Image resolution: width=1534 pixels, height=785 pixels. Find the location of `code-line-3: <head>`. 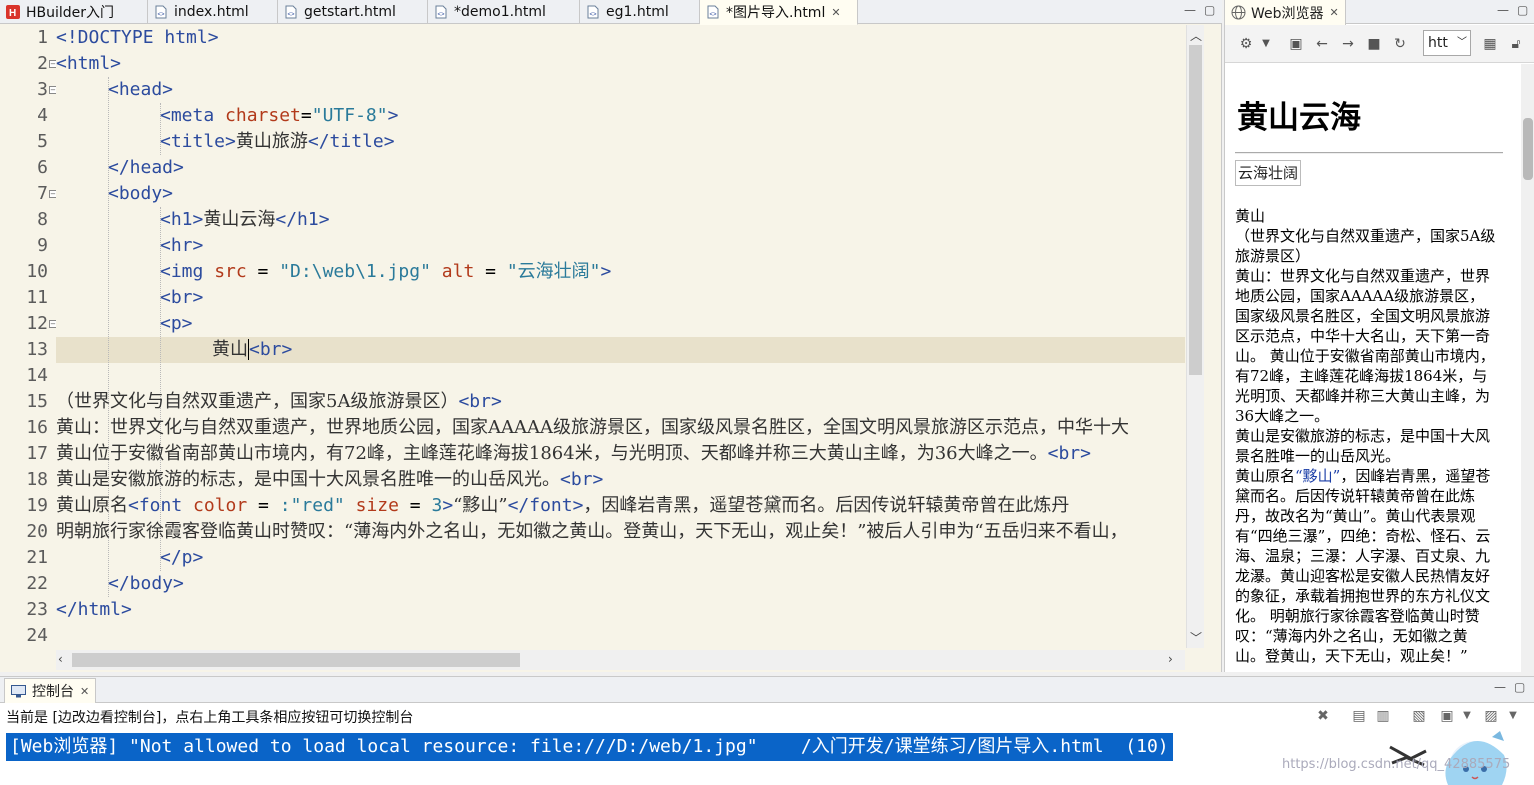

code-line-3: <head> is located at coordinates (141, 89).